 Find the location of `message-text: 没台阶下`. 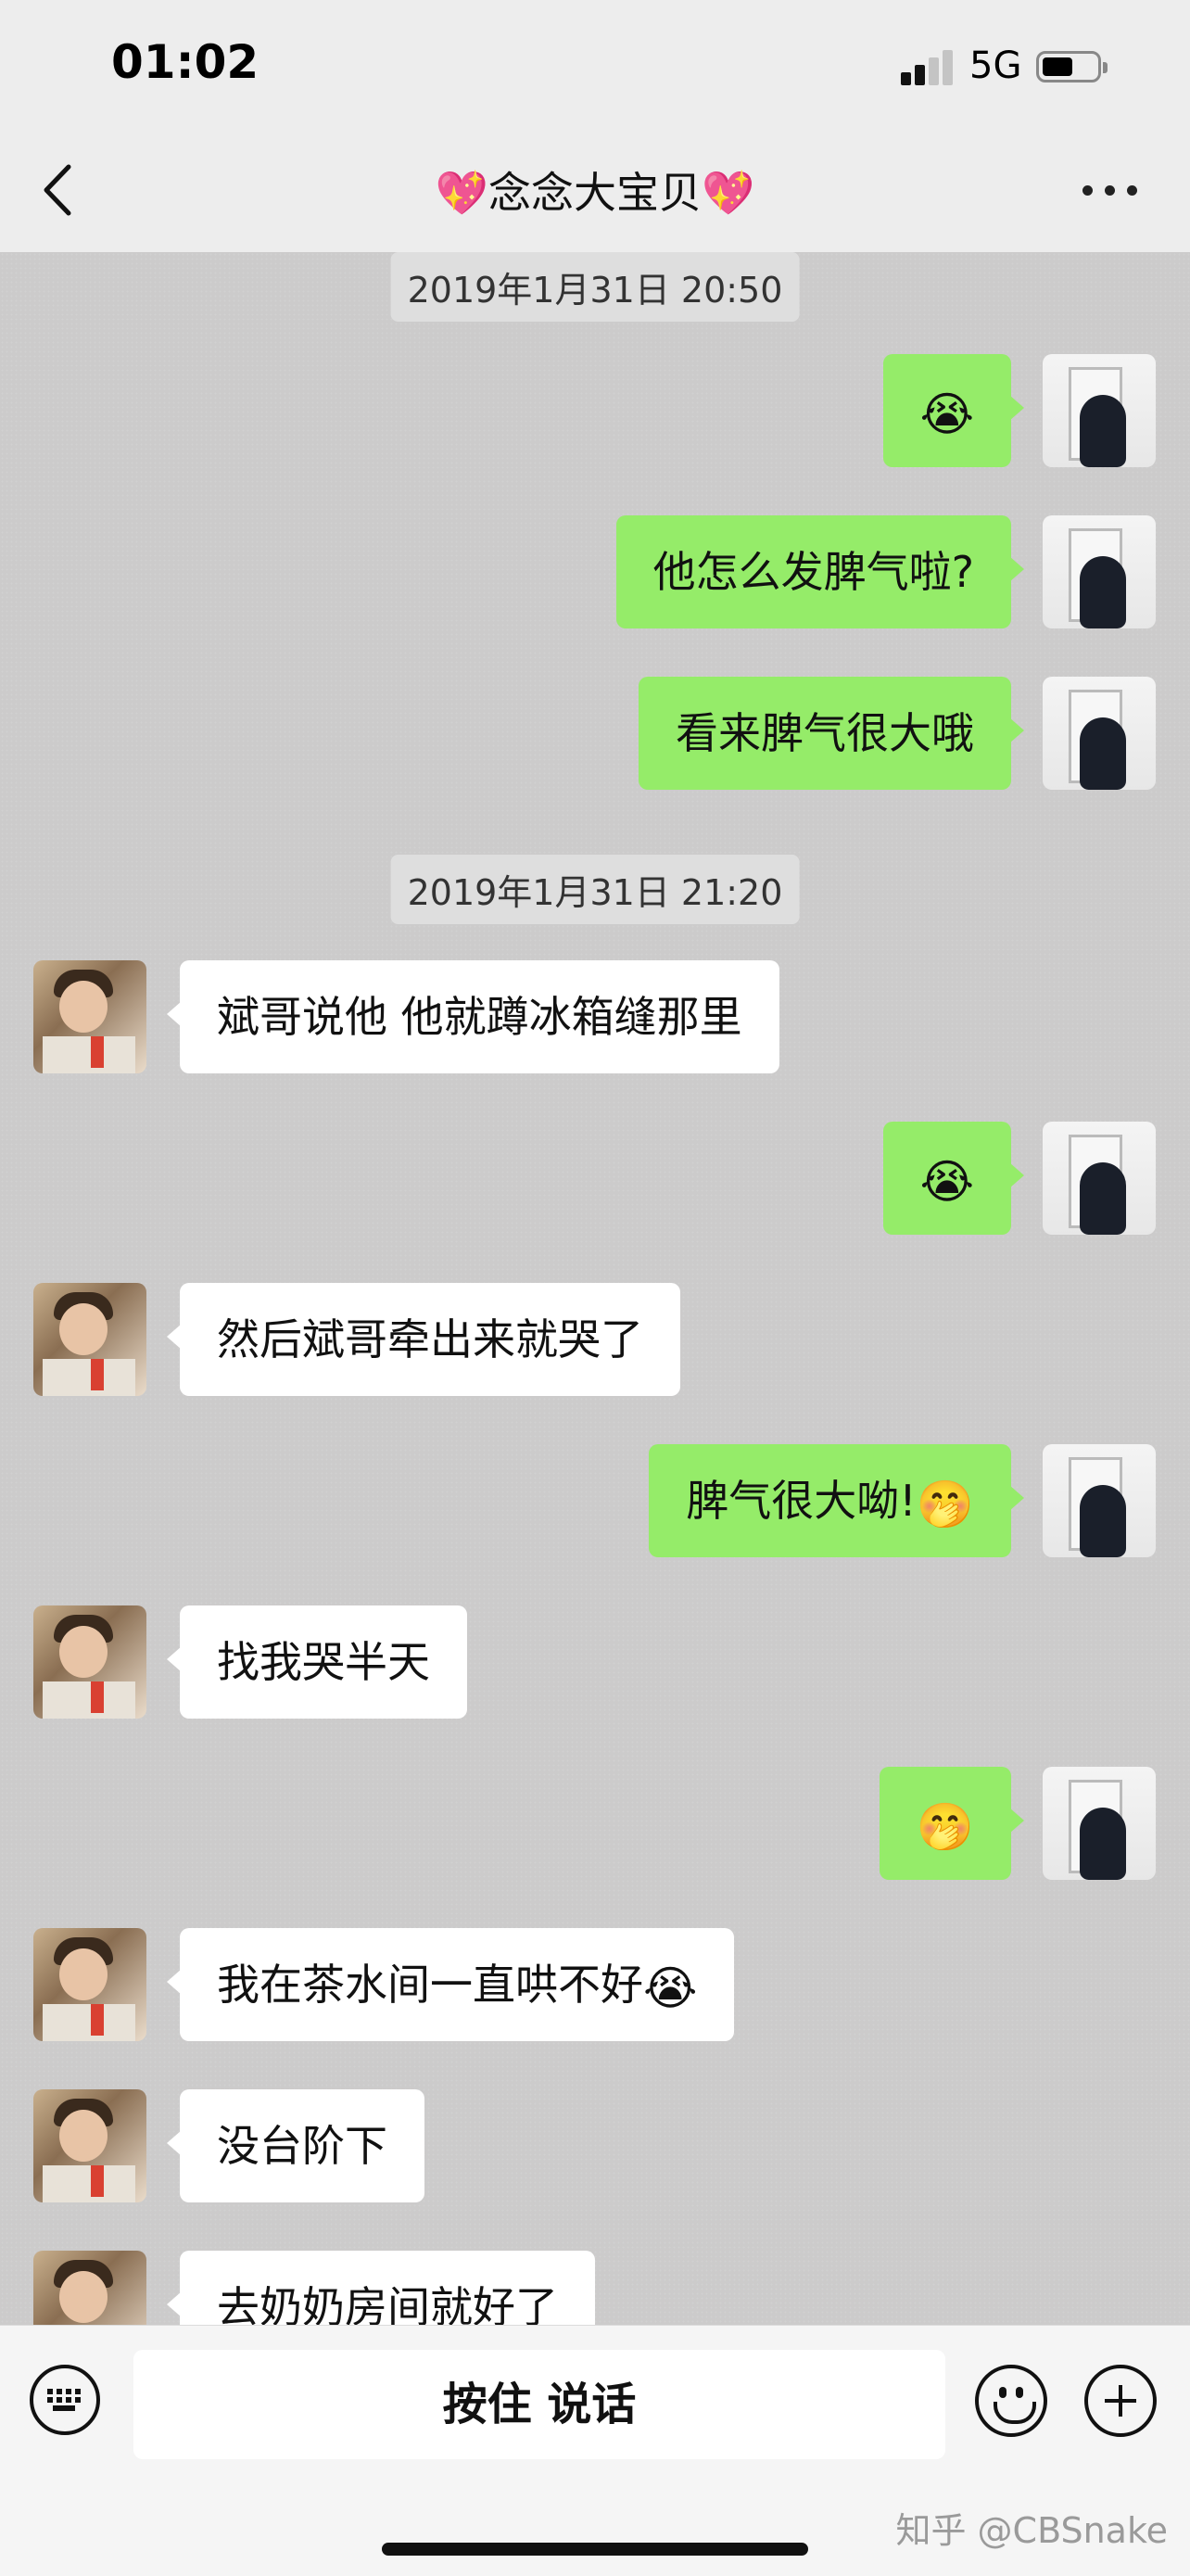

message-text: 没台阶下 is located at coordinates (302, 2146).